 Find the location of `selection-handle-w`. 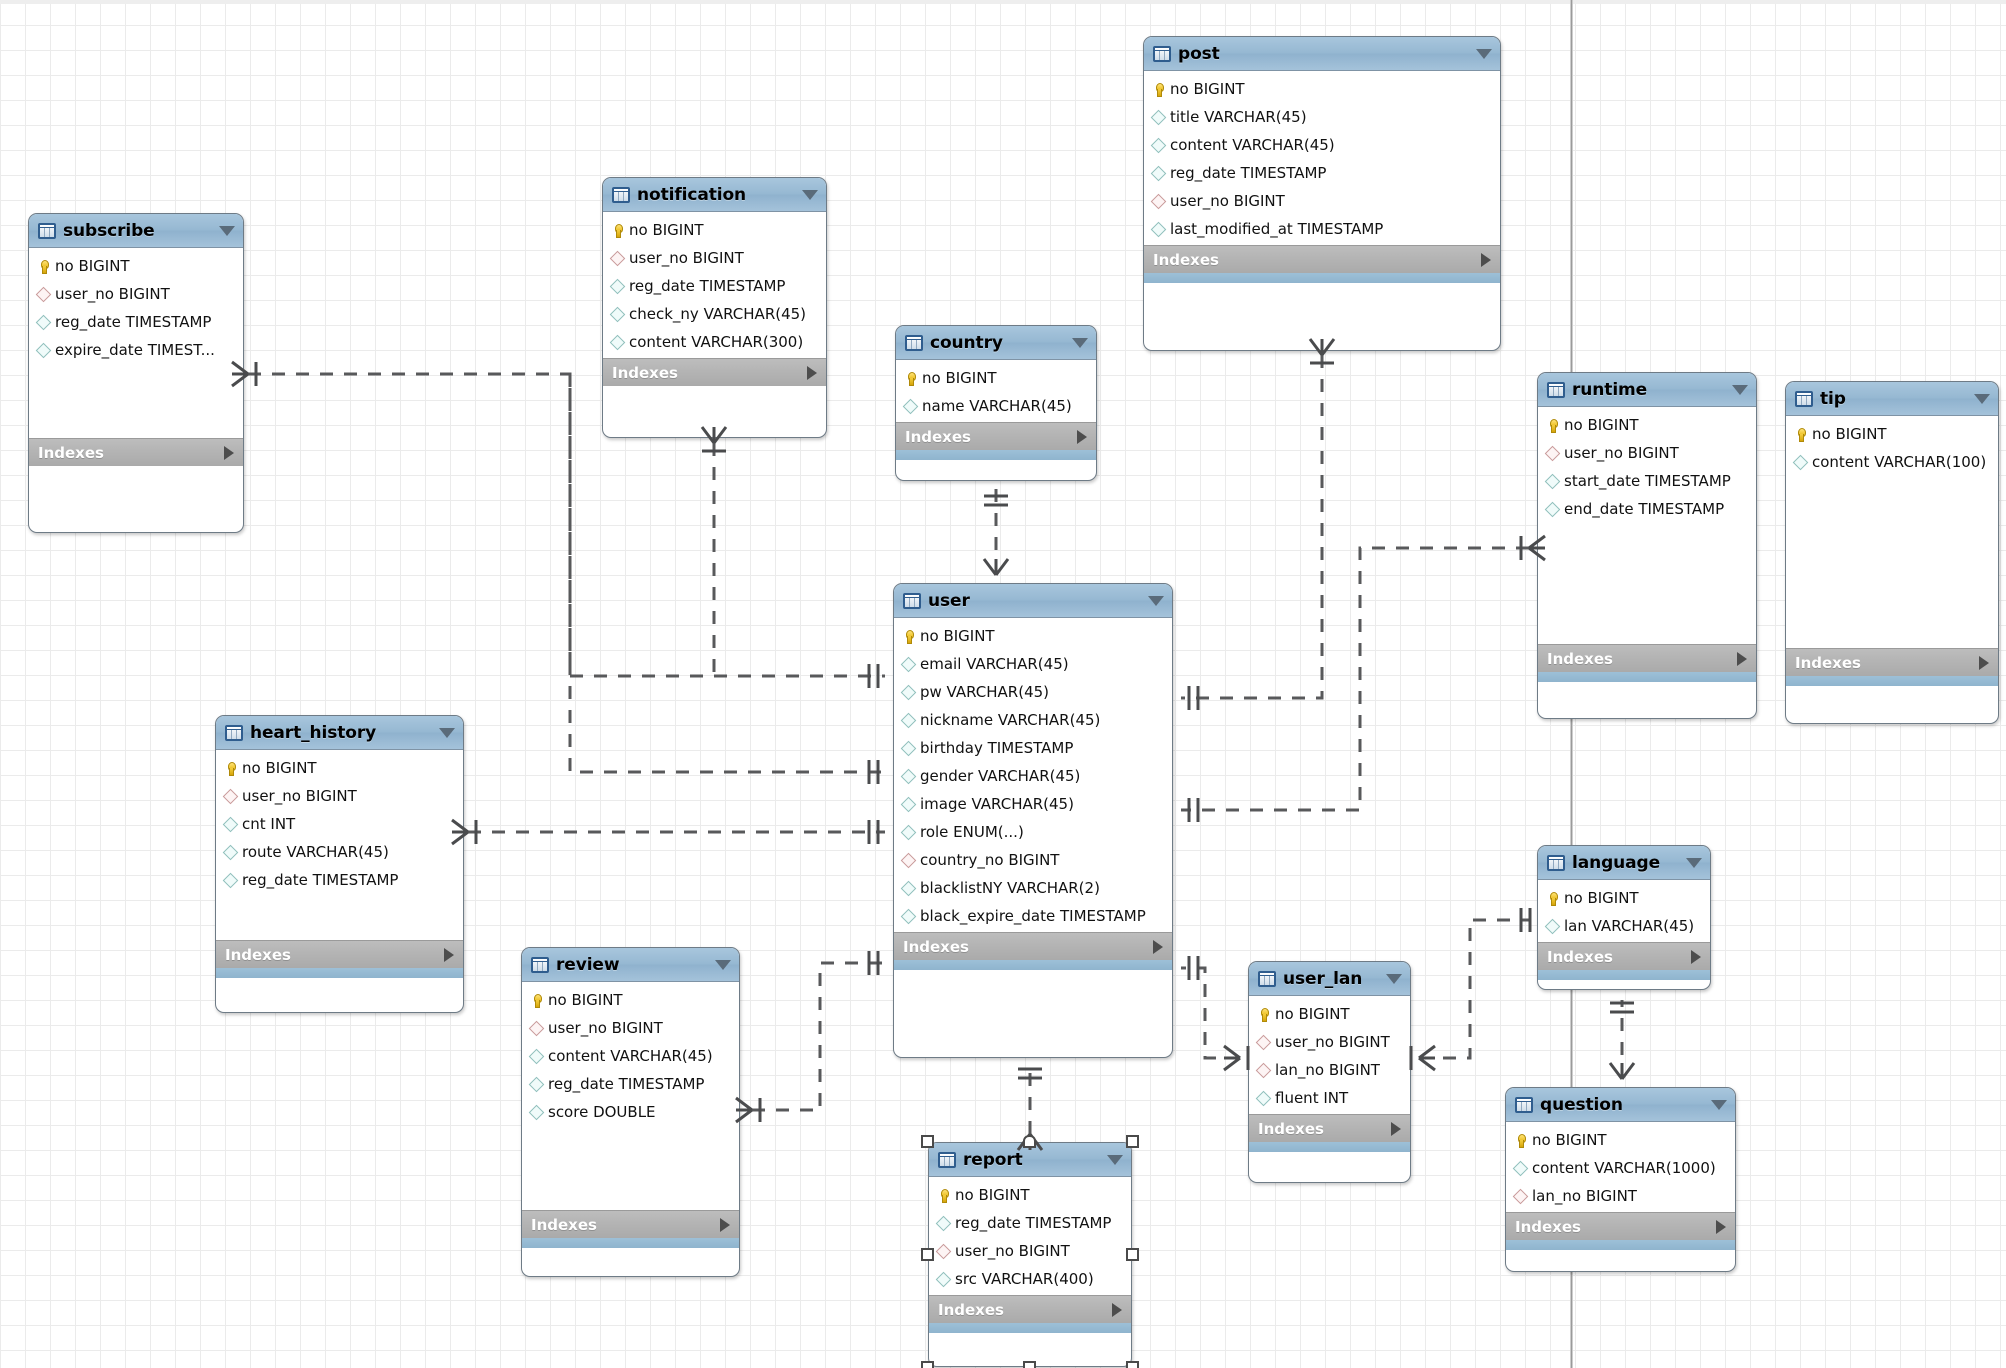

selection-handle-w is located at coordinates (927, 1254).